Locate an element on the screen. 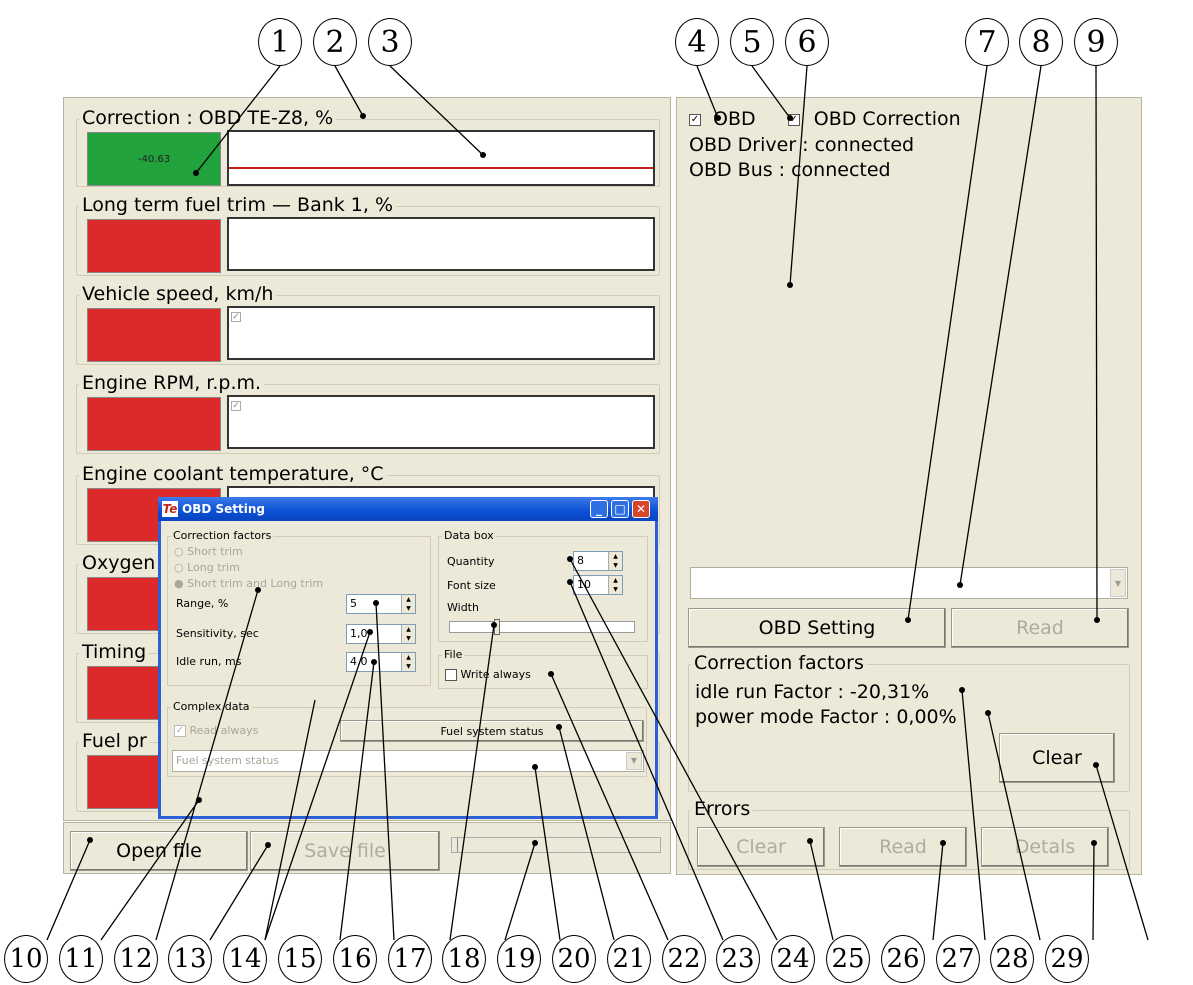 This screenshot has height=985, width=1193. callout-8: 8 is located at coordinates (1041, 42).